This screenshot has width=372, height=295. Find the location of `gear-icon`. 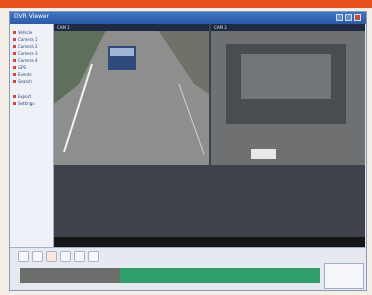

gear-icon is located at coordinates (14, 103).